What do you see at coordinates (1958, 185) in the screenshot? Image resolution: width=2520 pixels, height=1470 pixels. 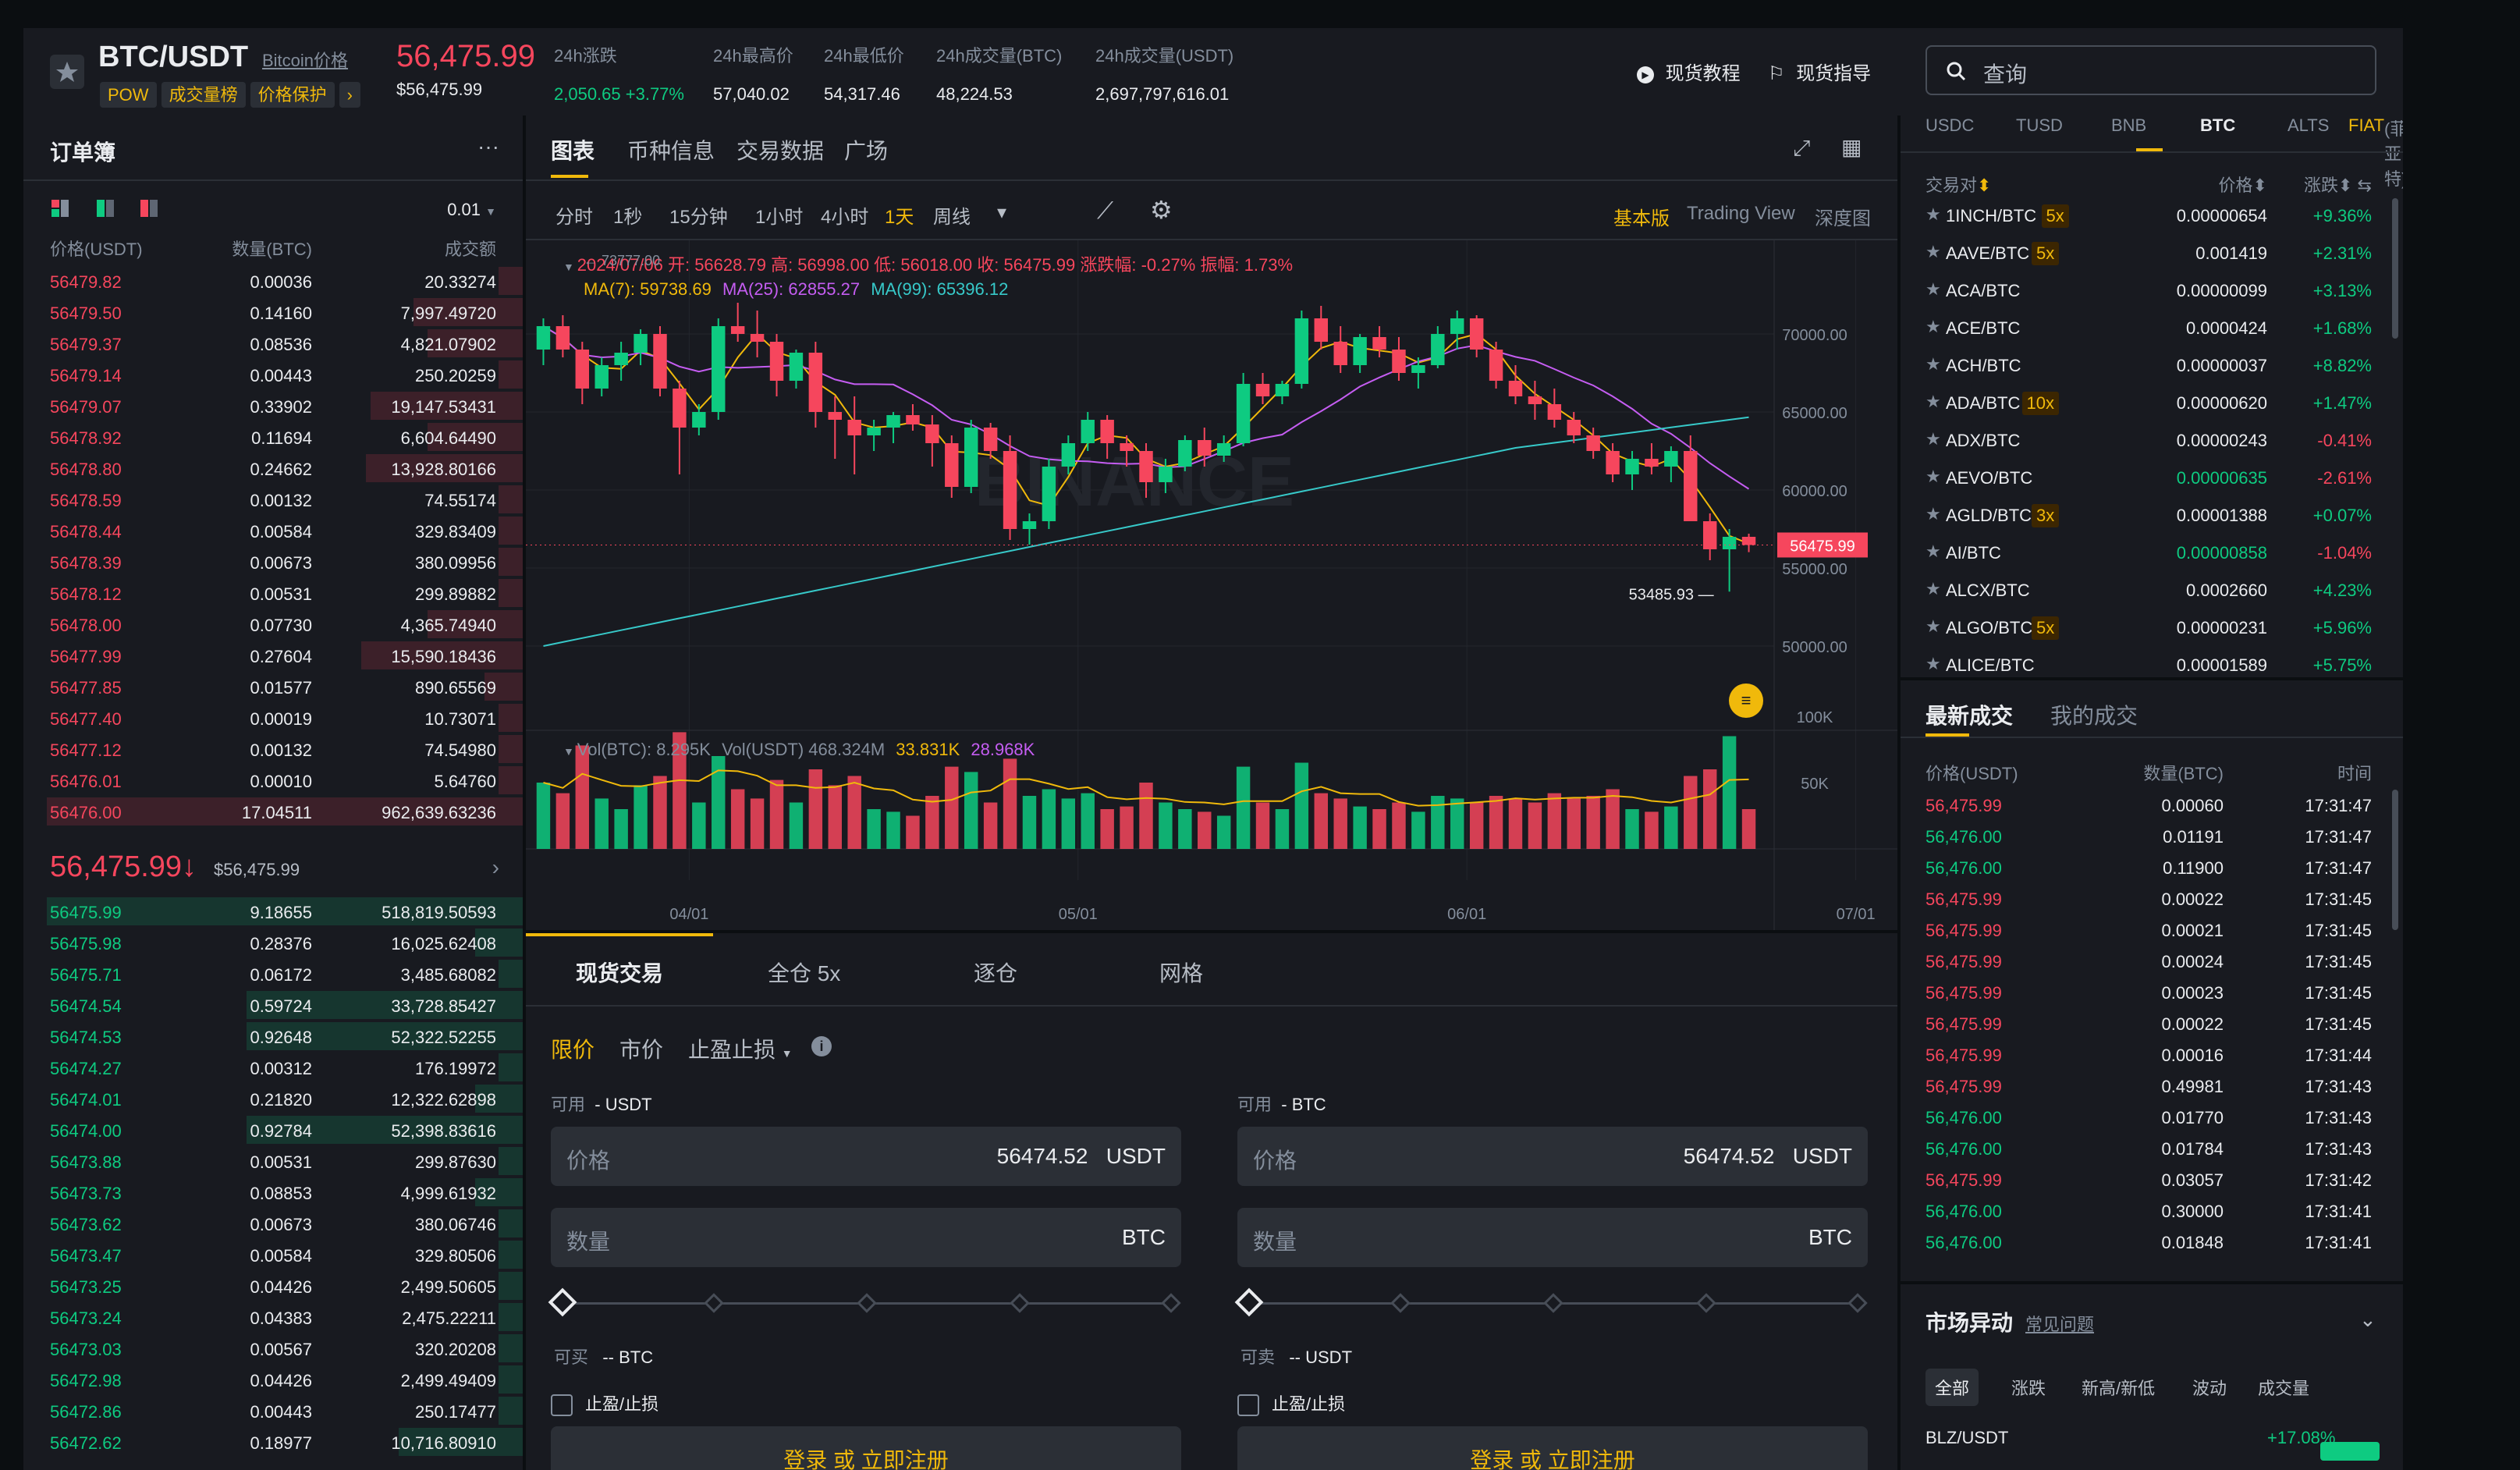 I see `col-pair: 交易对⬍` at bounding box center [1958, 185].